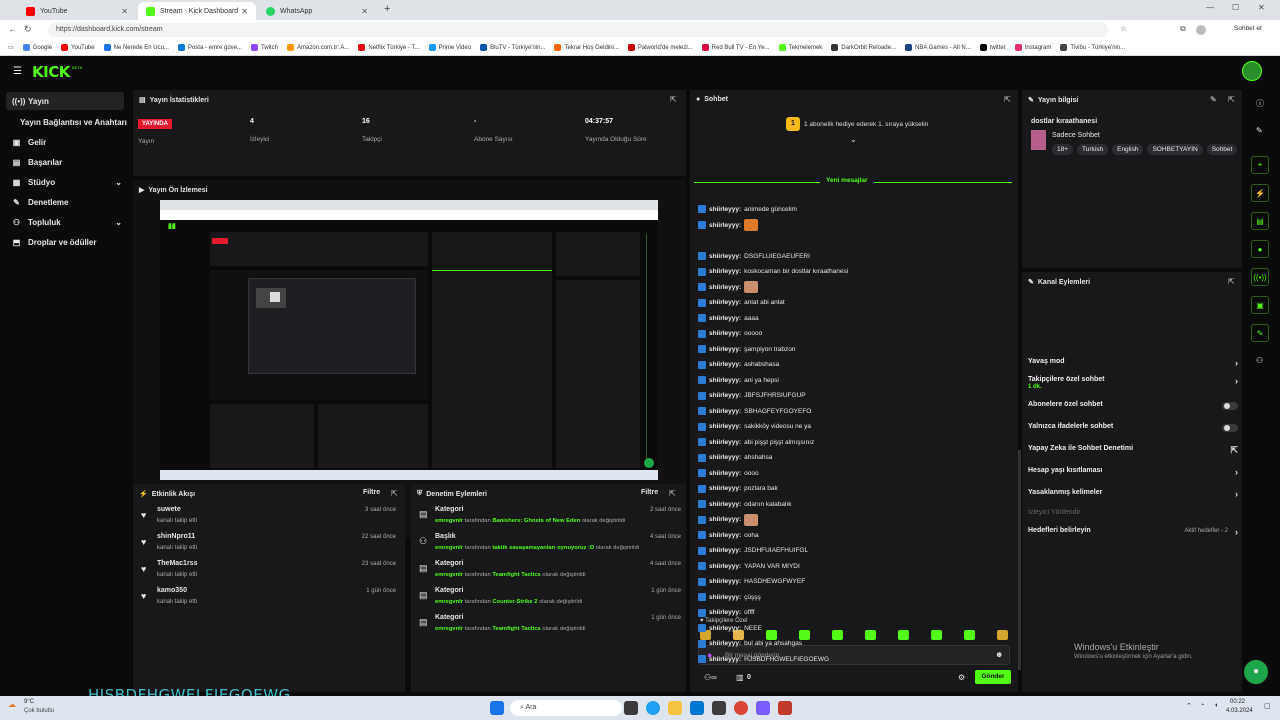  I want to click on network-icon: ◔, so click(1202, 705).